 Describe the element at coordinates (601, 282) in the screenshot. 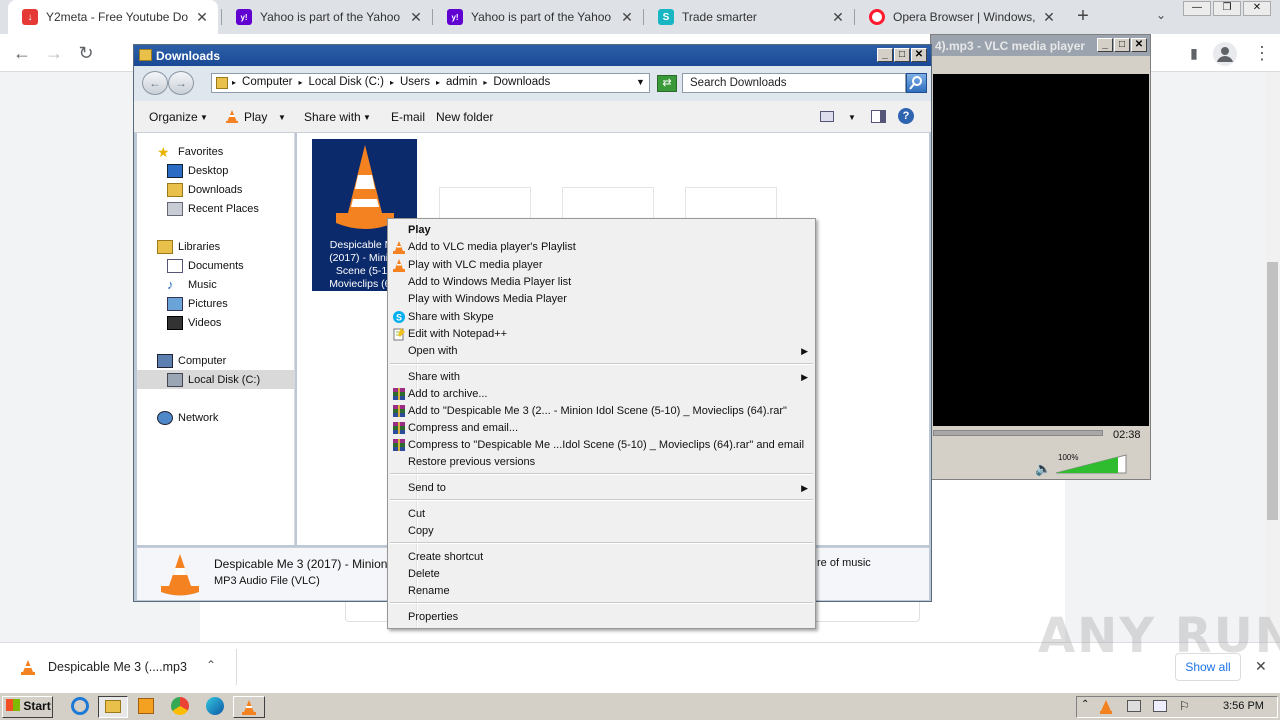

I see `context-menu-item-add-to-windows-media-player-list: Add to Windows Media Player list` at that location.